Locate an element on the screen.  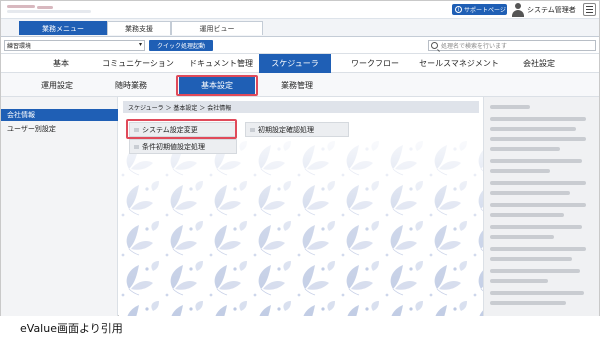
tab-operation-view: 運用ビュー is located at coordinates (217, 28).